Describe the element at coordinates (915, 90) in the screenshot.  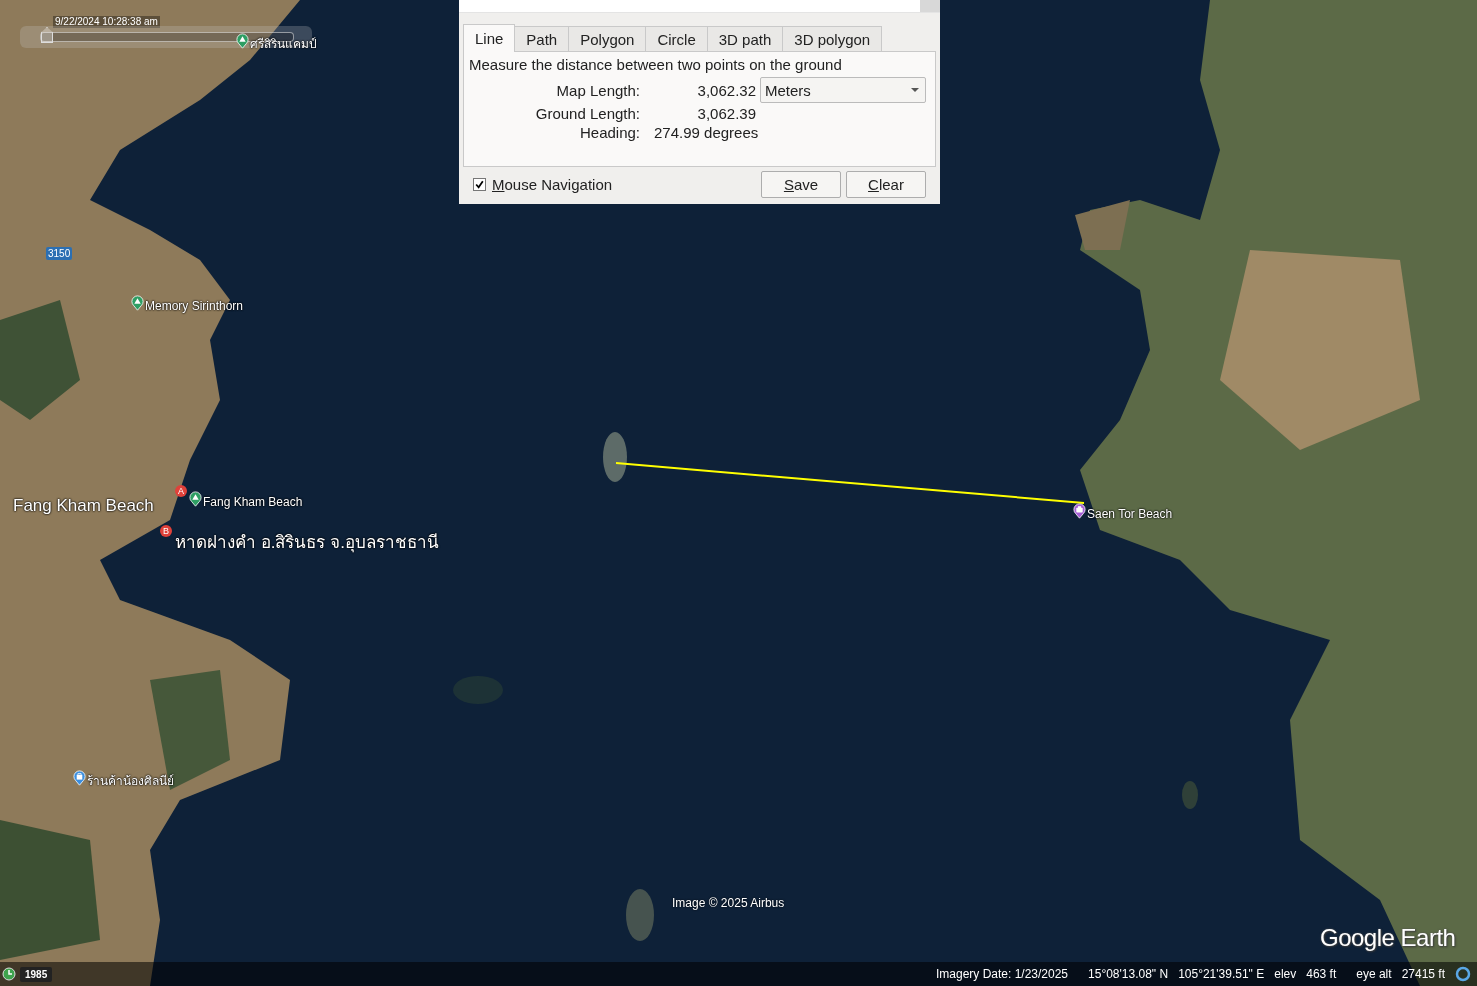
I see `caret-icon` at that location.